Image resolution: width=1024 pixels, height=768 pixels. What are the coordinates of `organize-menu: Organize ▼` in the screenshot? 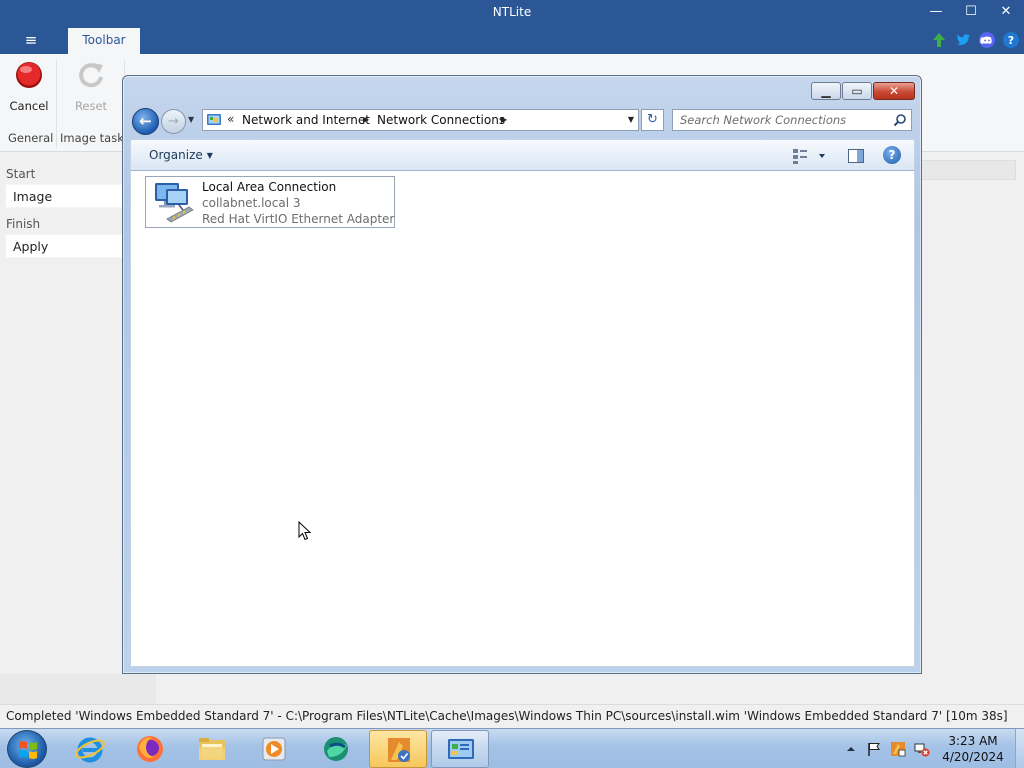 It's located at (181, 155).